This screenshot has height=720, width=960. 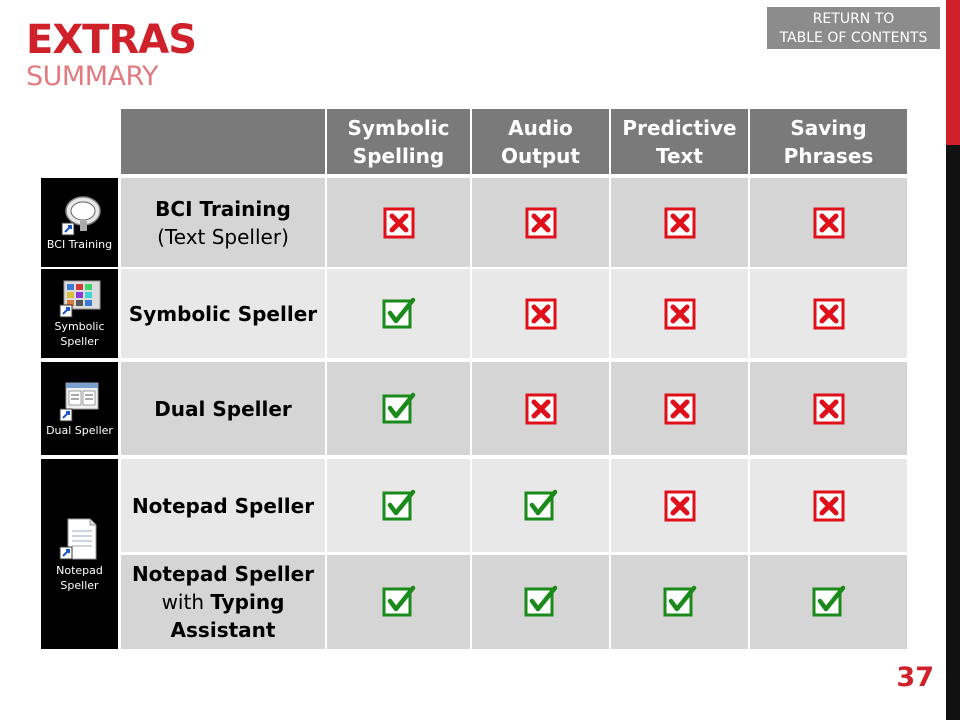 I want to click on page-number: 37, so click(x=915, y=677).